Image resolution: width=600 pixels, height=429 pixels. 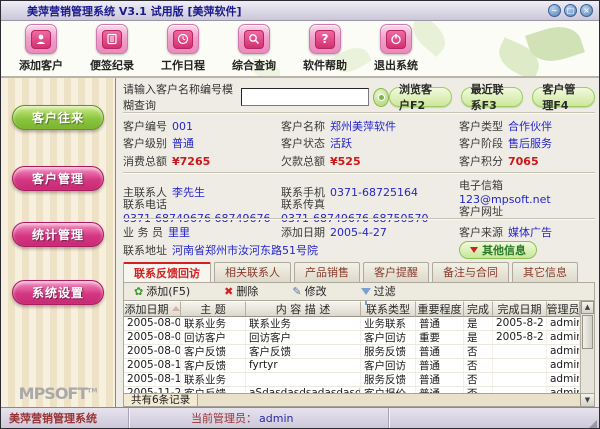 I want to click on field-address: 联系地址 河南省郑州市汝河东路51号院, so click(x=220, y=250).